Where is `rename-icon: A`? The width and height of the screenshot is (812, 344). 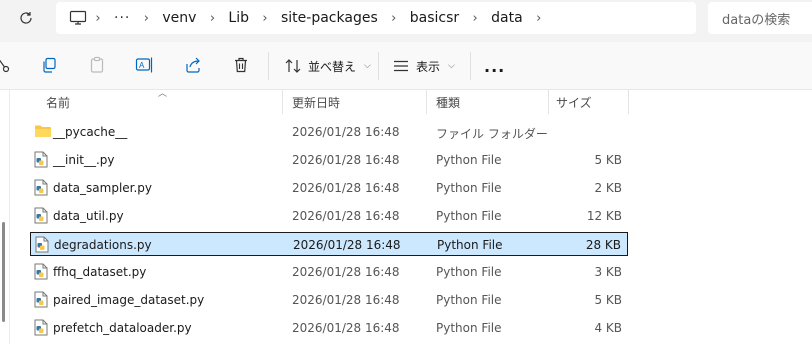 rename-icon: A is located at coordinates (145, 65).